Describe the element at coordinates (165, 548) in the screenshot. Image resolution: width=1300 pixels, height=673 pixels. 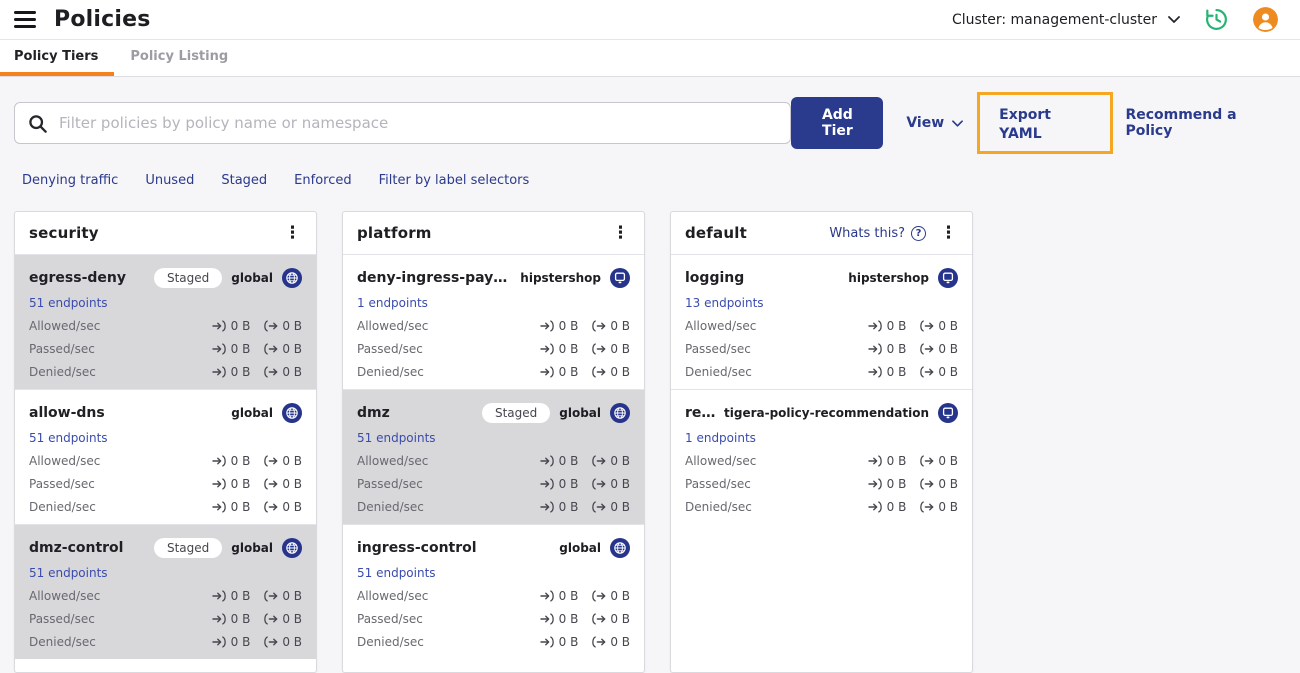
I see `policy-card-header: dmz-control Staged global` at that location.